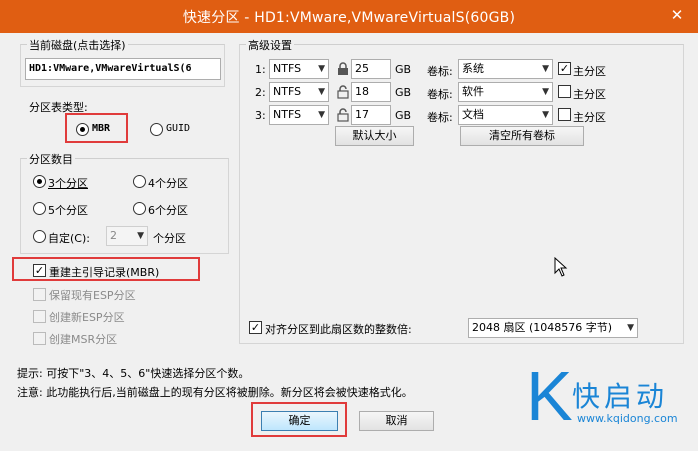  What do you see at coordinates (440, 117) in the screenshot?
I see `row3-volume-label: 卷标:` at bounding box center [440, 117].